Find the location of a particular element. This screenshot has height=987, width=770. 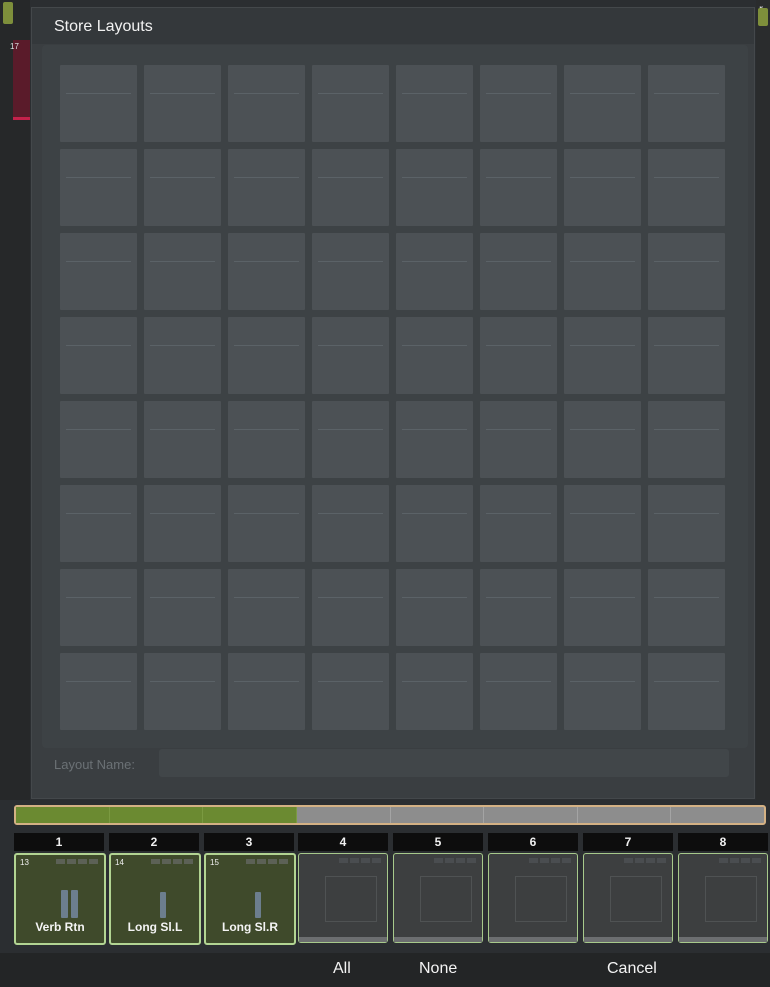

bank-selector-bar is located at coordinates (390, 815).